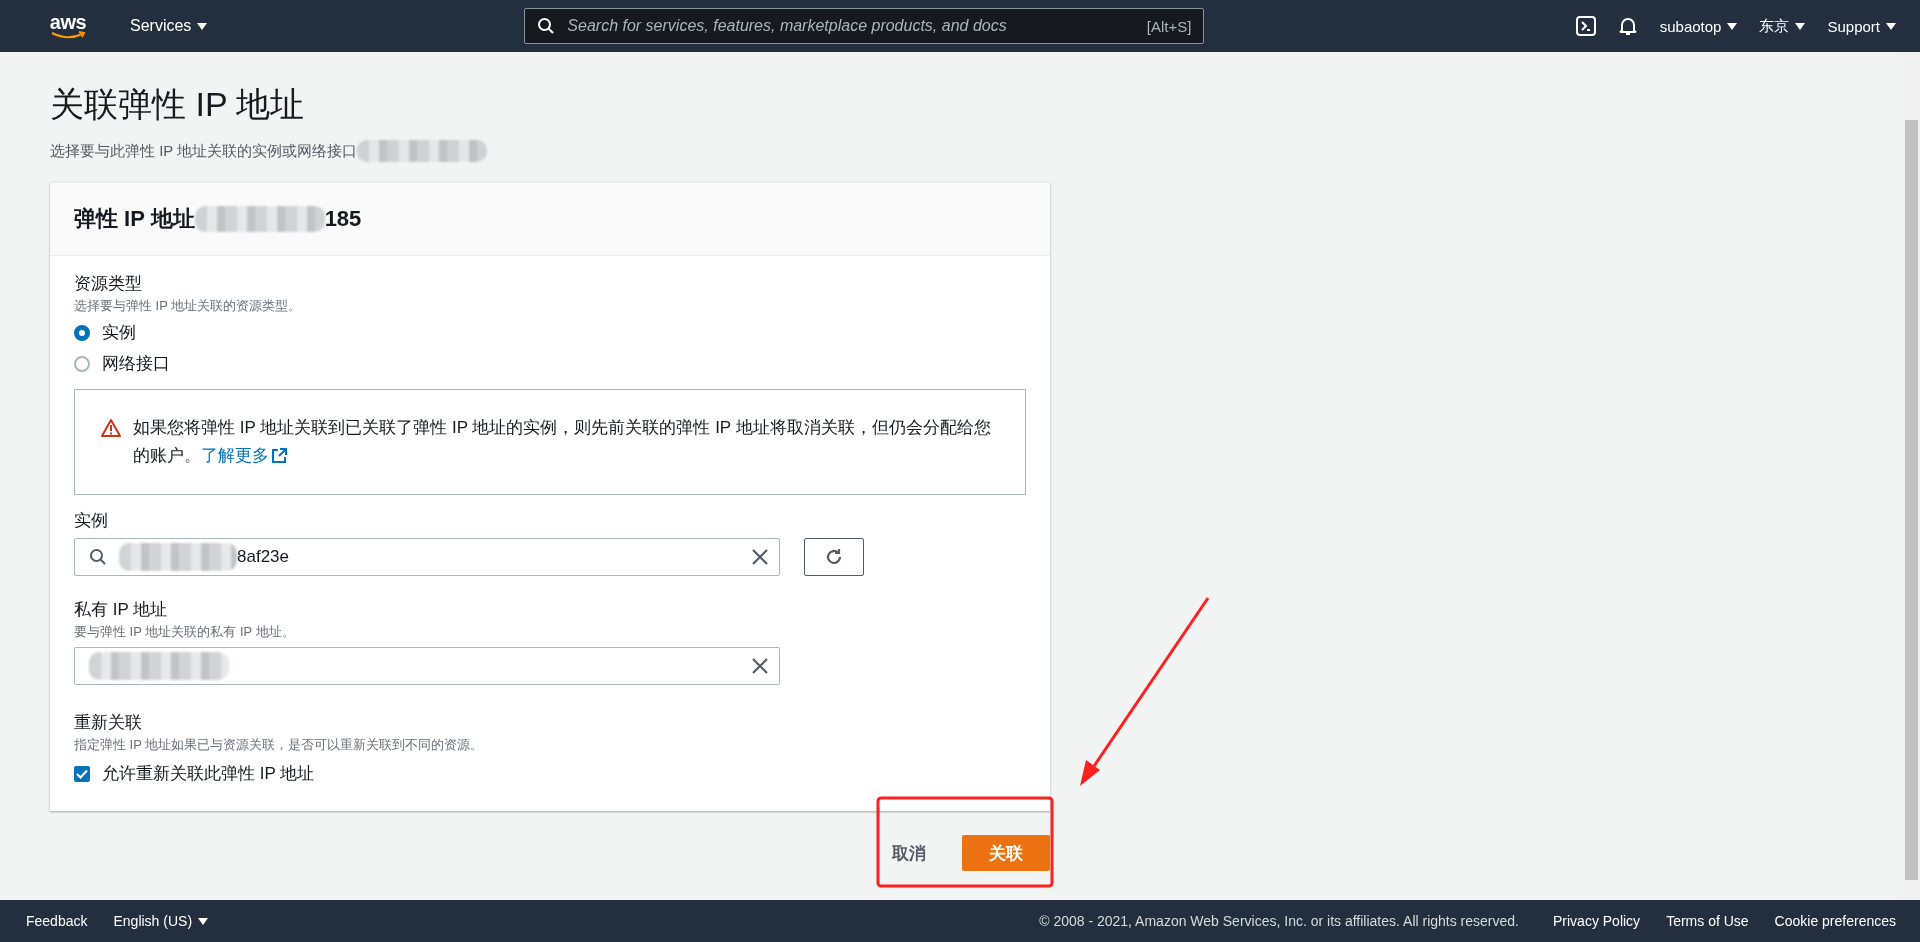 The image size is (1920, 942). What do you see at coordinates (82, 773) in the screenshot?
I see `checkbox` at bounding box center [82, 773].